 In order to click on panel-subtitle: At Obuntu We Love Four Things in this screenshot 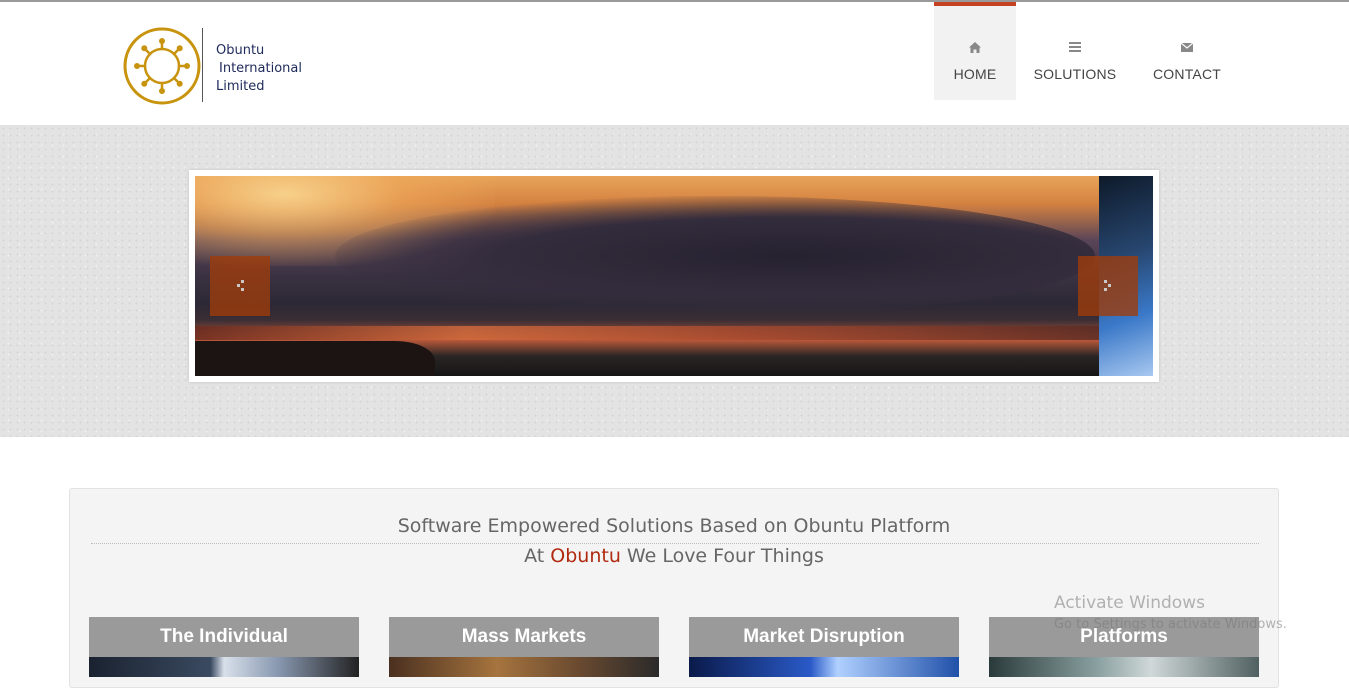, I will do `click(674, 556)`.